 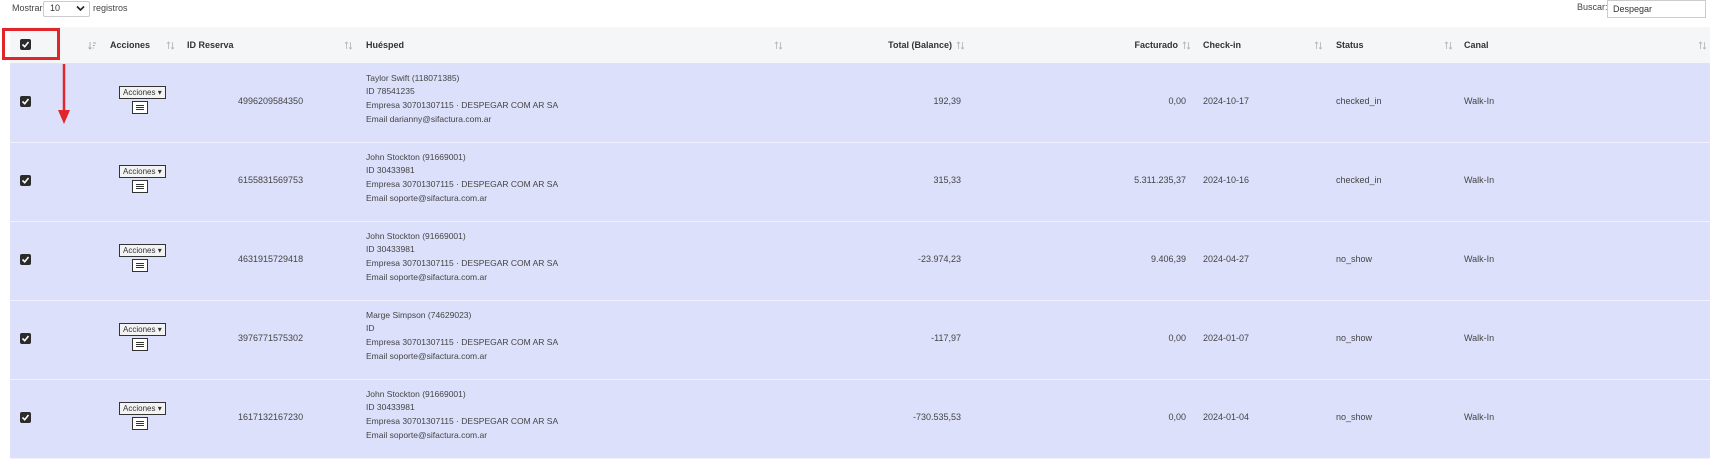 I want to click on annotation-highlight-box, so click(x=31, y=44).